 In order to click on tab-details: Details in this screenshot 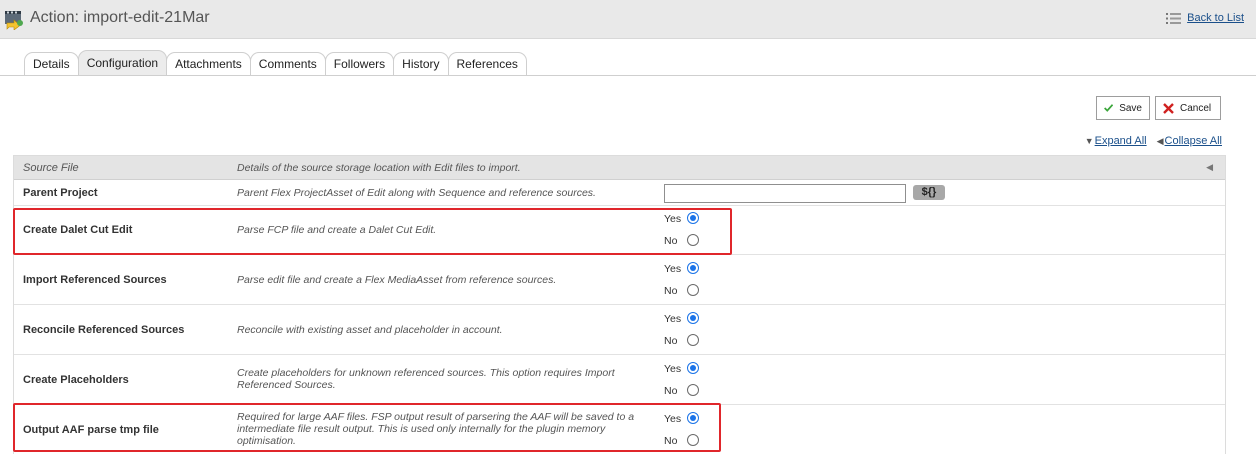, I will do `click(51, 63)`.